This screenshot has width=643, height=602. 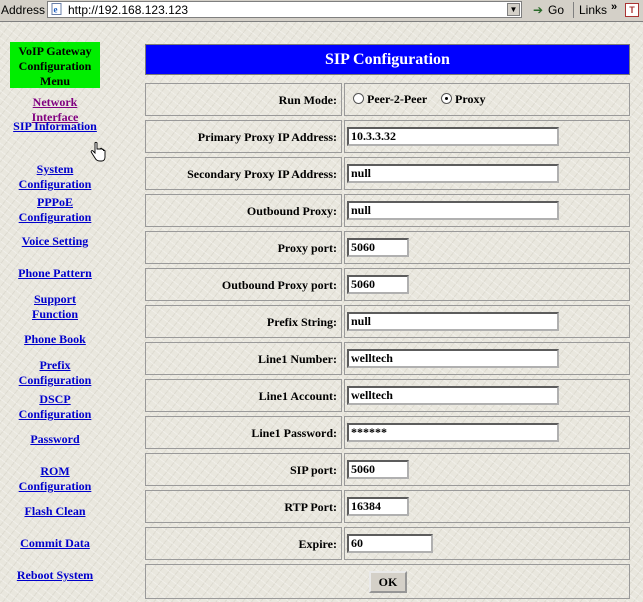 What do you see at coordinates (55, 543) in the screenshot?
I see `menu-link-commit-data: Commit Data` at bounding box center [55, 543].